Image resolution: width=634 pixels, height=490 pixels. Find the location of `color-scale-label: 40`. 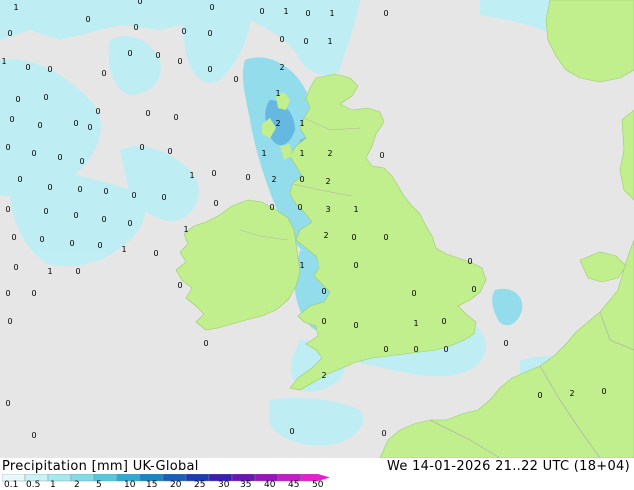

color-scale-label: 40 is located at coordinates (270, 485).